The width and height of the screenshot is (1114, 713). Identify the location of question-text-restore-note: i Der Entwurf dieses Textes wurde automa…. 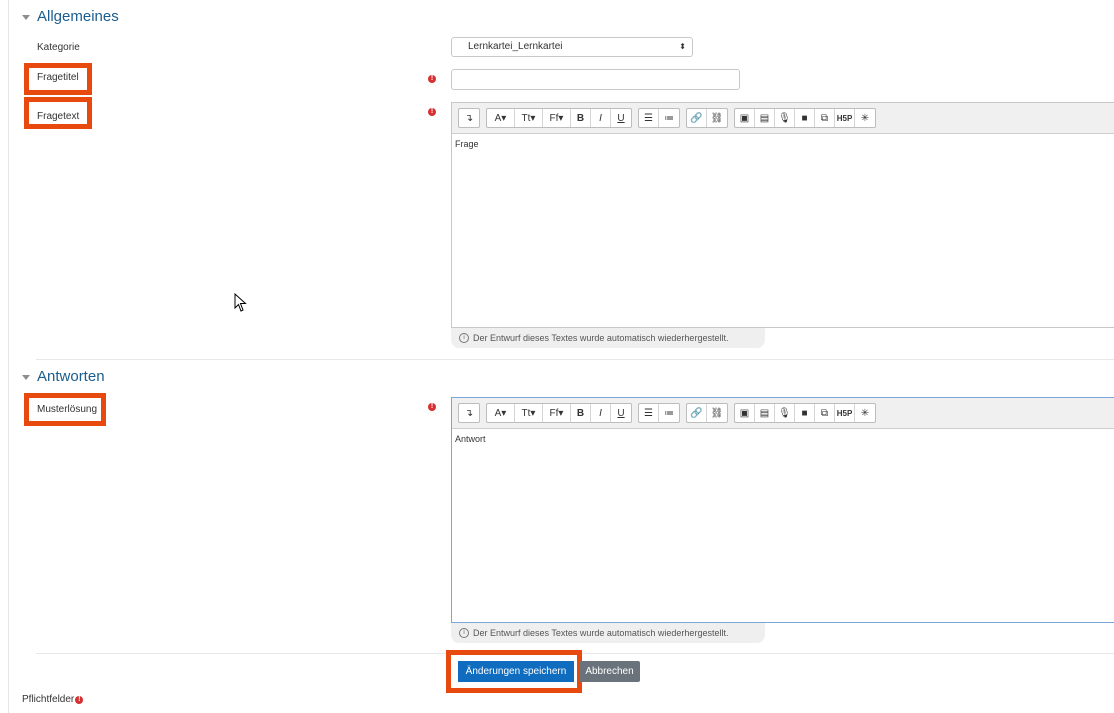
(608, 338).